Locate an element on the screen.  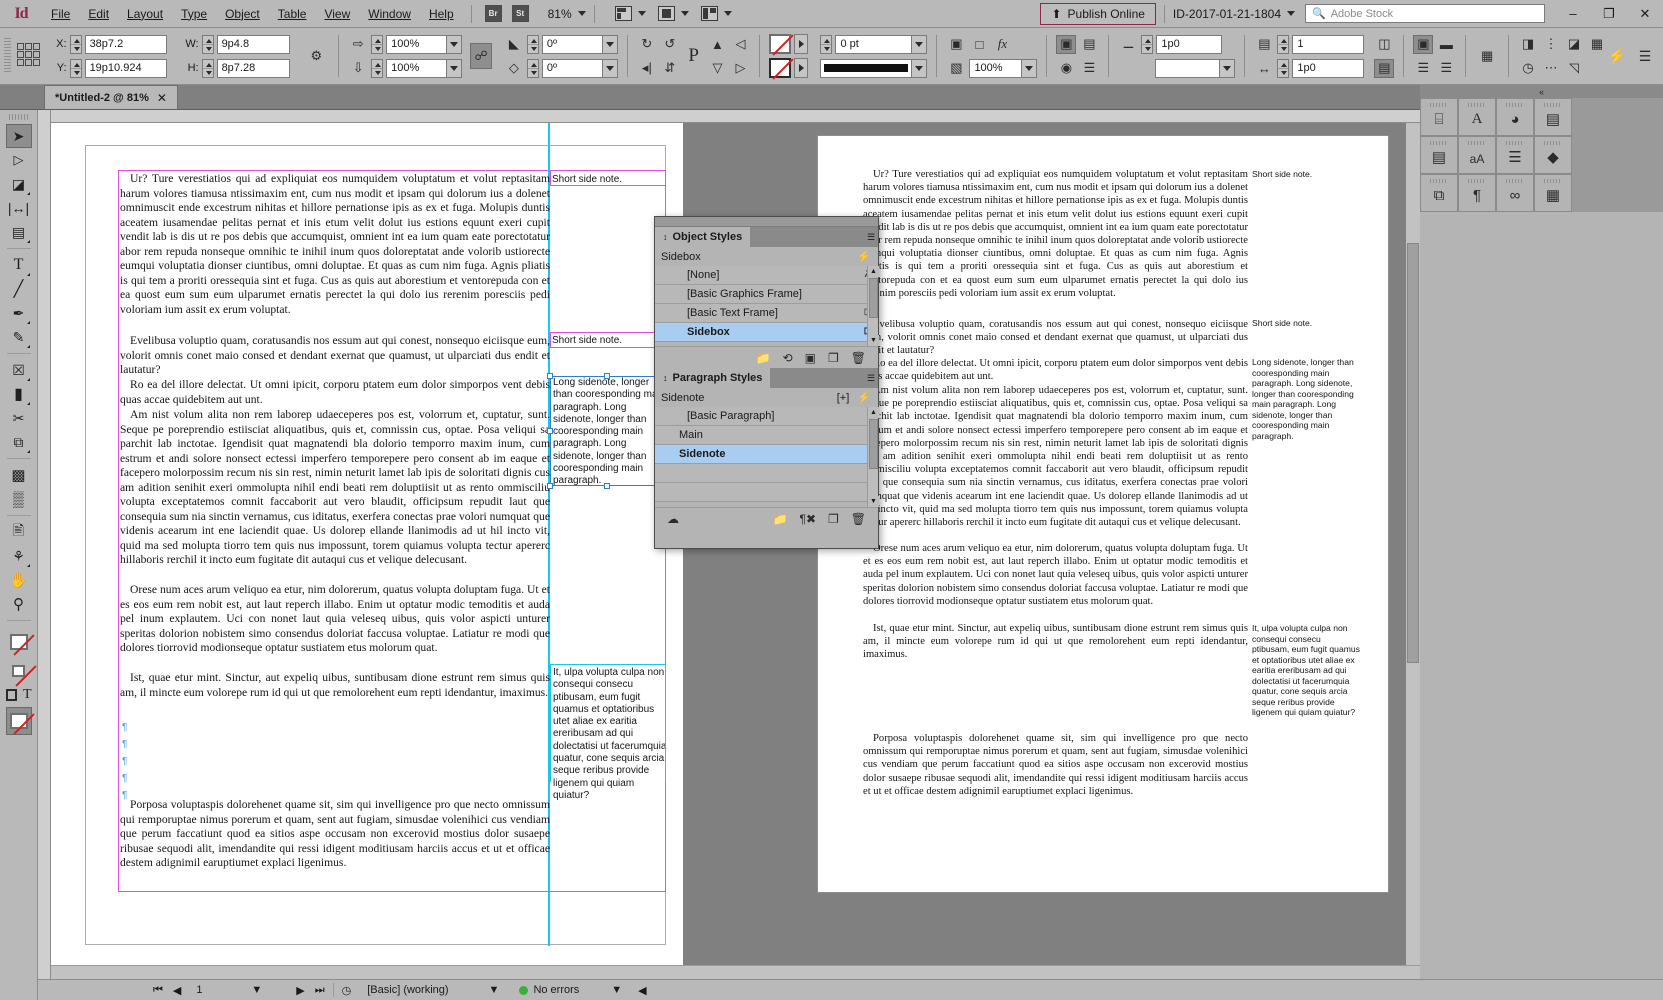
scale-y-stepper is located at coordinates (377, 68).